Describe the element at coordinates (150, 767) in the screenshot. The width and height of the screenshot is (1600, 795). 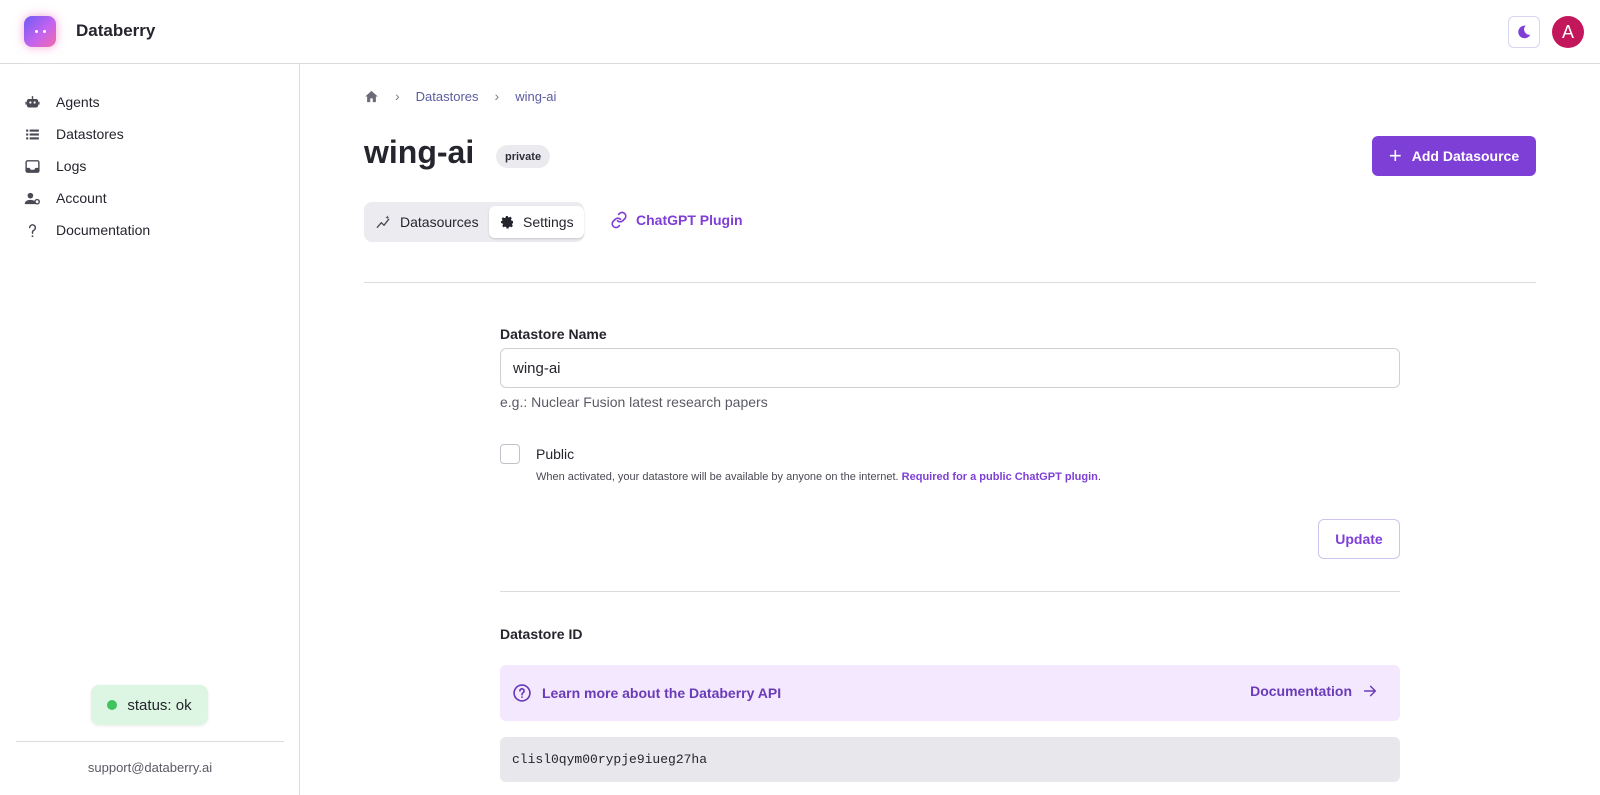
I see `support-email: support@databerry.ai` at that location.